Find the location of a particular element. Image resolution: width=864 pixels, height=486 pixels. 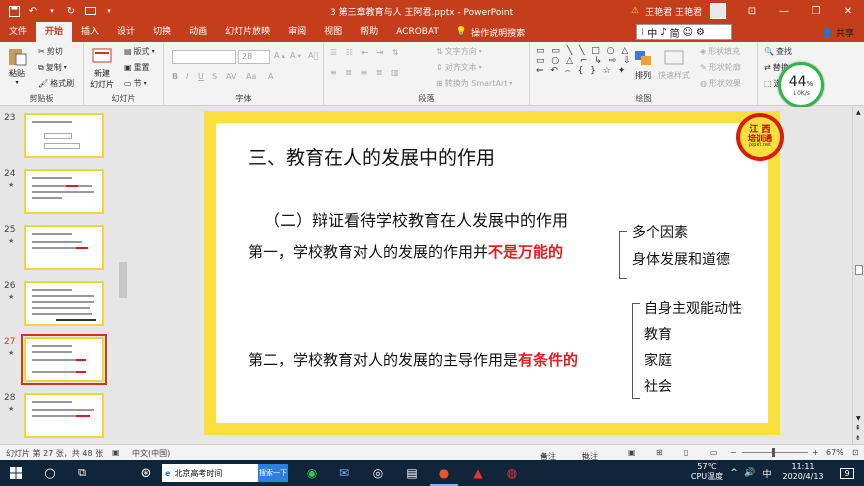

condition-item: 家庭 is located at coordinates (658, 360).